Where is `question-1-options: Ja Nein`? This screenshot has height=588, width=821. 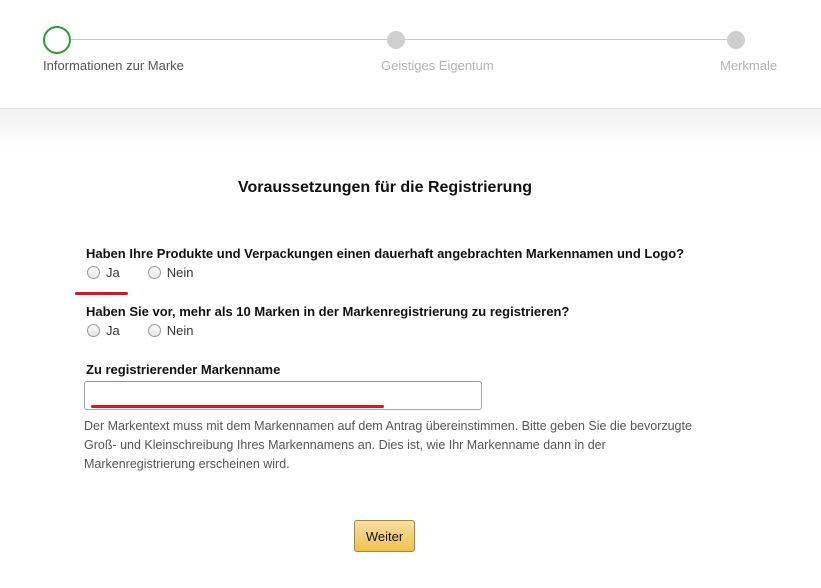 question-1-options: Ja Nein is located at coordinates (149, 272).